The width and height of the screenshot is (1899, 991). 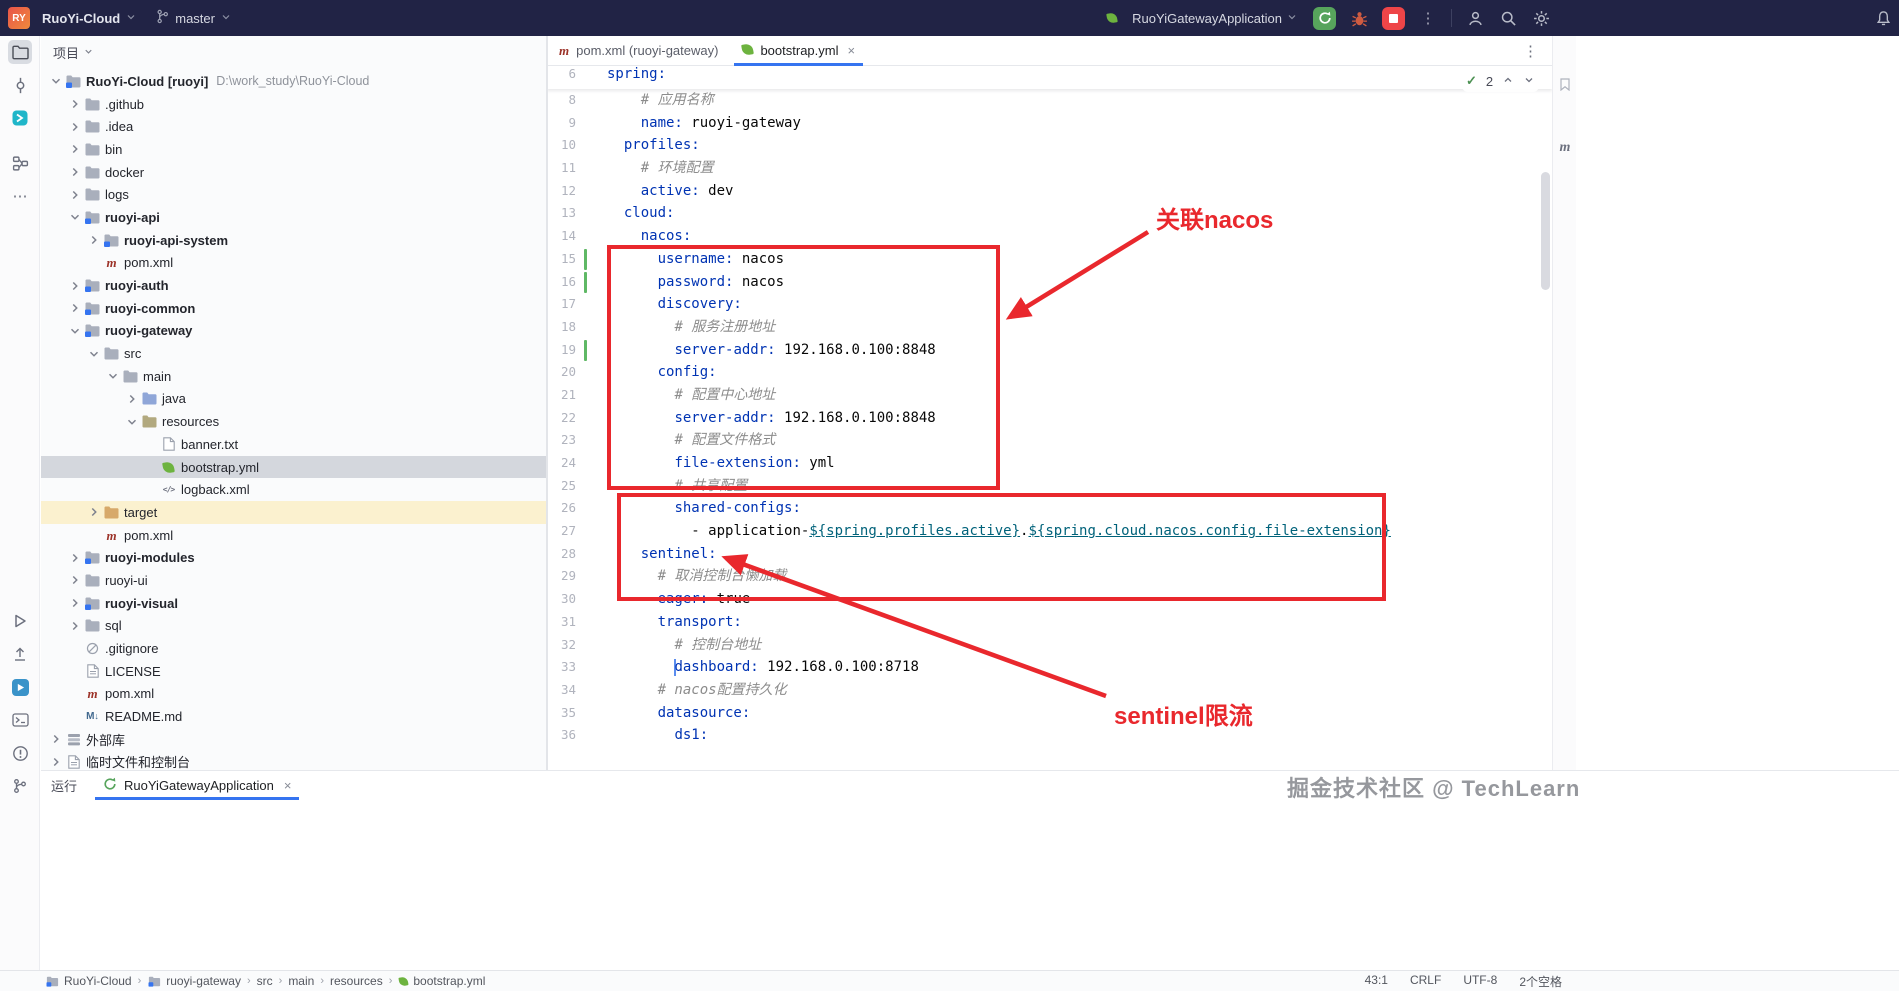 What do you see at coordinates (547, 403) in the screenshot?
I see `panel-splitter` at bounding box center [547, 403].